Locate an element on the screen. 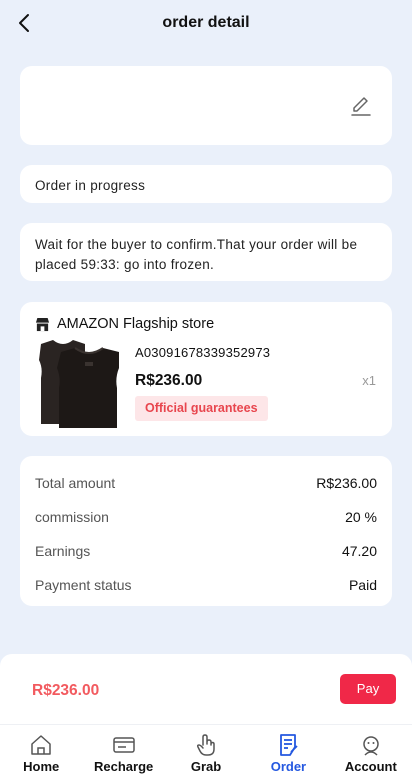  product-image-tank-tops is located at coordinates (81, 384).